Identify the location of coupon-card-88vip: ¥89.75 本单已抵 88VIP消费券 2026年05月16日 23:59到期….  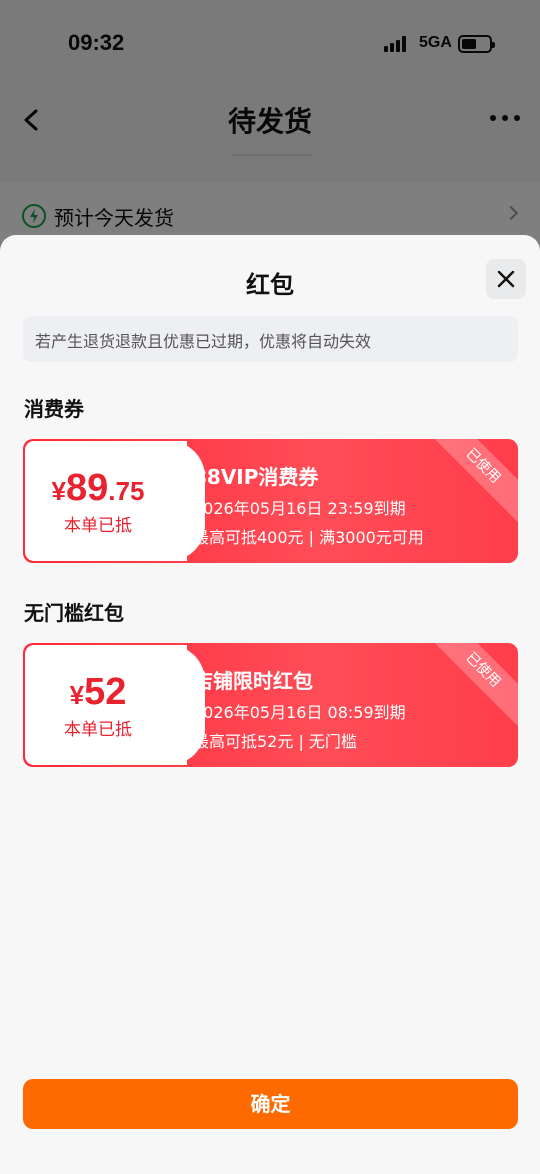
(270, 501).